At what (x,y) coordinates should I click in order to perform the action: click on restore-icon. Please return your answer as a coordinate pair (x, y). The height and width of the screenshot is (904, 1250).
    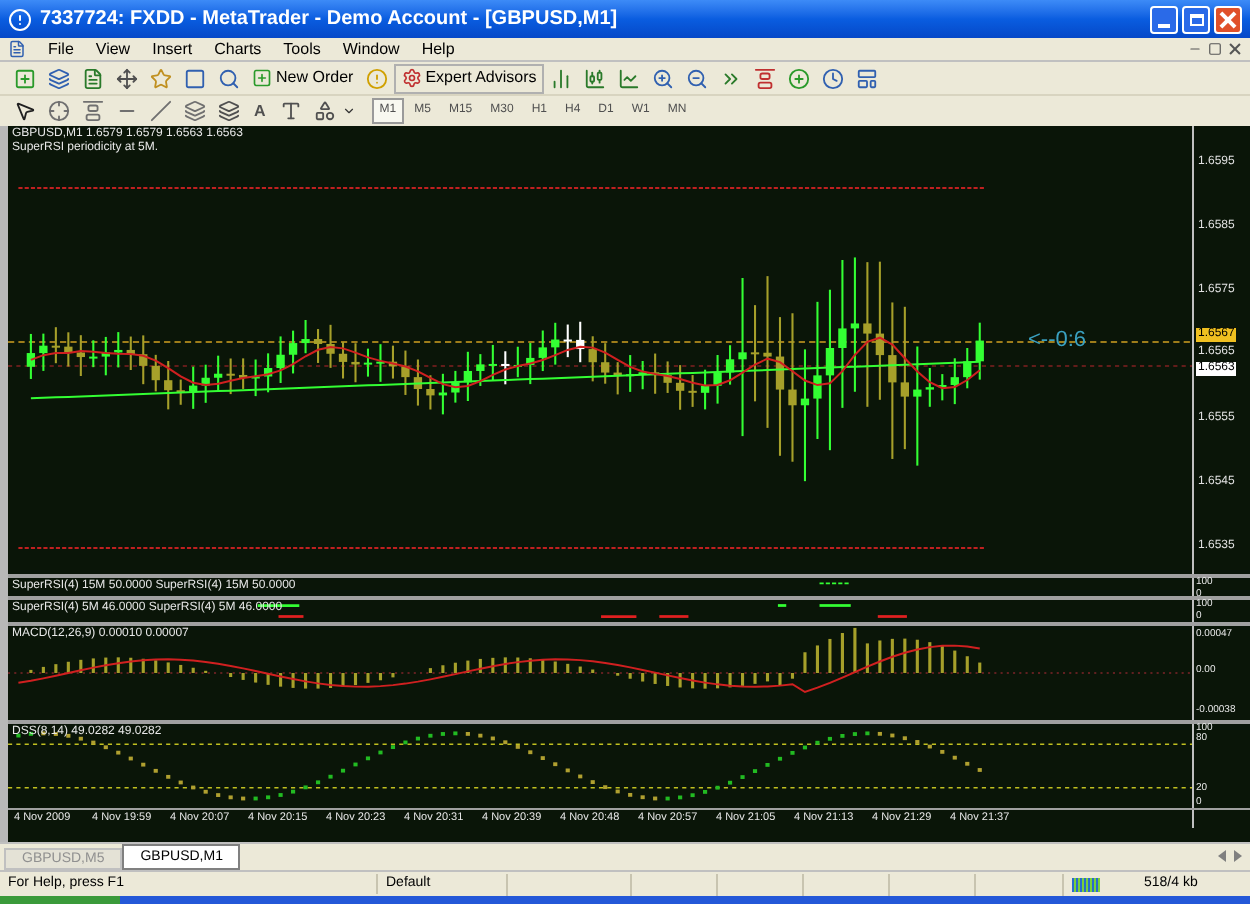
    Looking at the image, I should click on (1196, 19).